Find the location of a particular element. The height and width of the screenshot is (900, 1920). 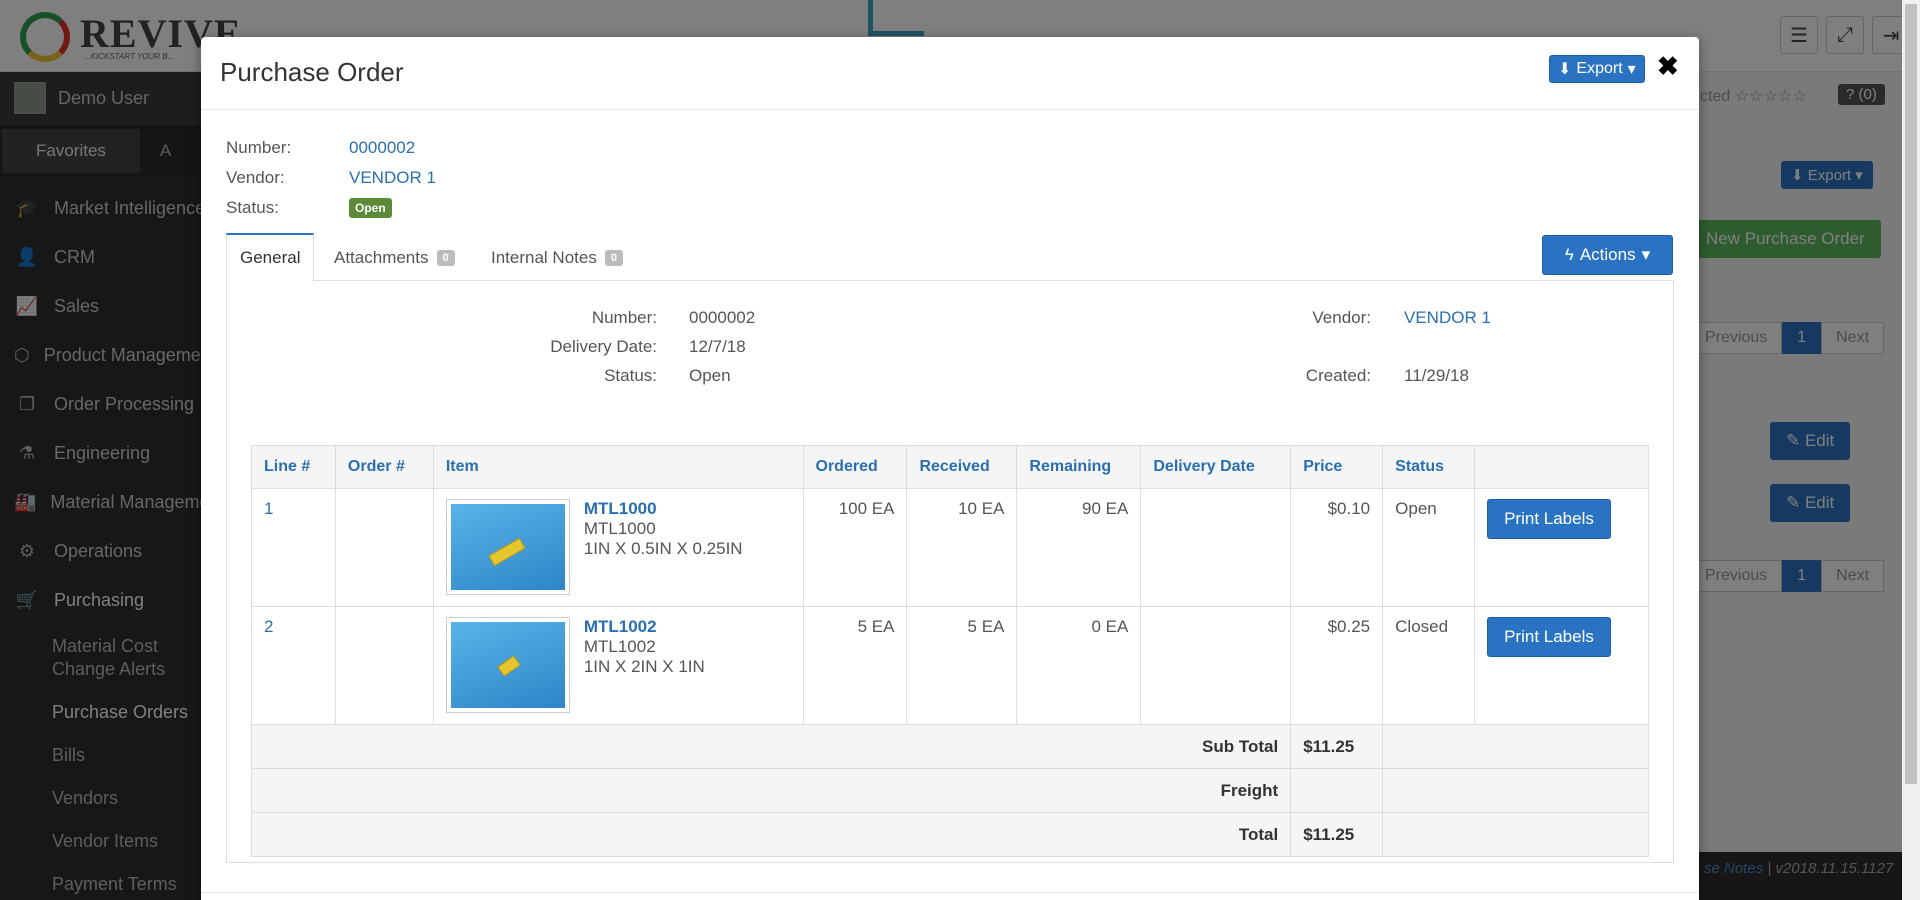

line-status: Closed is located at coordinates (1429, 665).